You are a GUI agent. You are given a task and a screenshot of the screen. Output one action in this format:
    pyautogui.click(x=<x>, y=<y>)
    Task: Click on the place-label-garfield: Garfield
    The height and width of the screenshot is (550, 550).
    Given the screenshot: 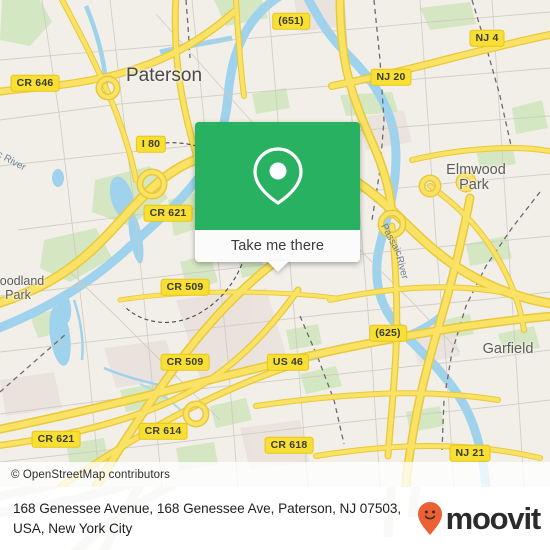 What is the action you would take?
    pyautogui.click(x=508, y=349)
    